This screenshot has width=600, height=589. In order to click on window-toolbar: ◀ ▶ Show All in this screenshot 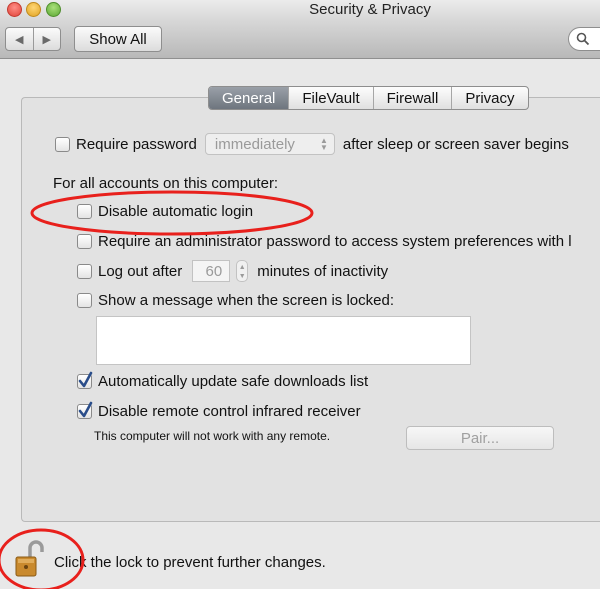, I will do `click(300, 40)`.